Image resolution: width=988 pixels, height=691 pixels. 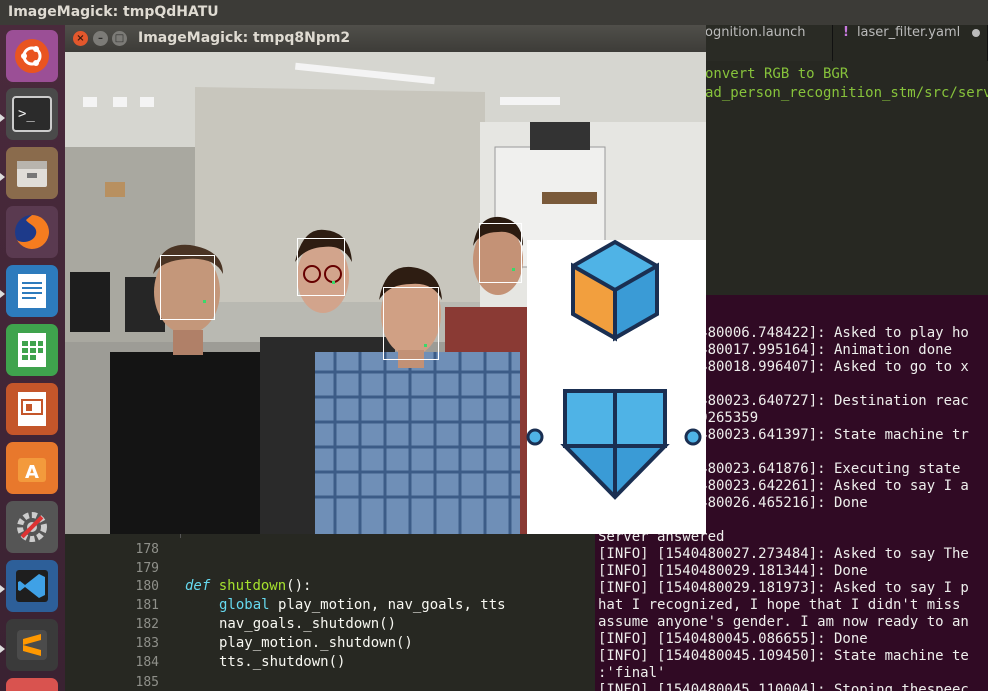 I want to click on terminal-line: :'final', so click(x=632, y=673).